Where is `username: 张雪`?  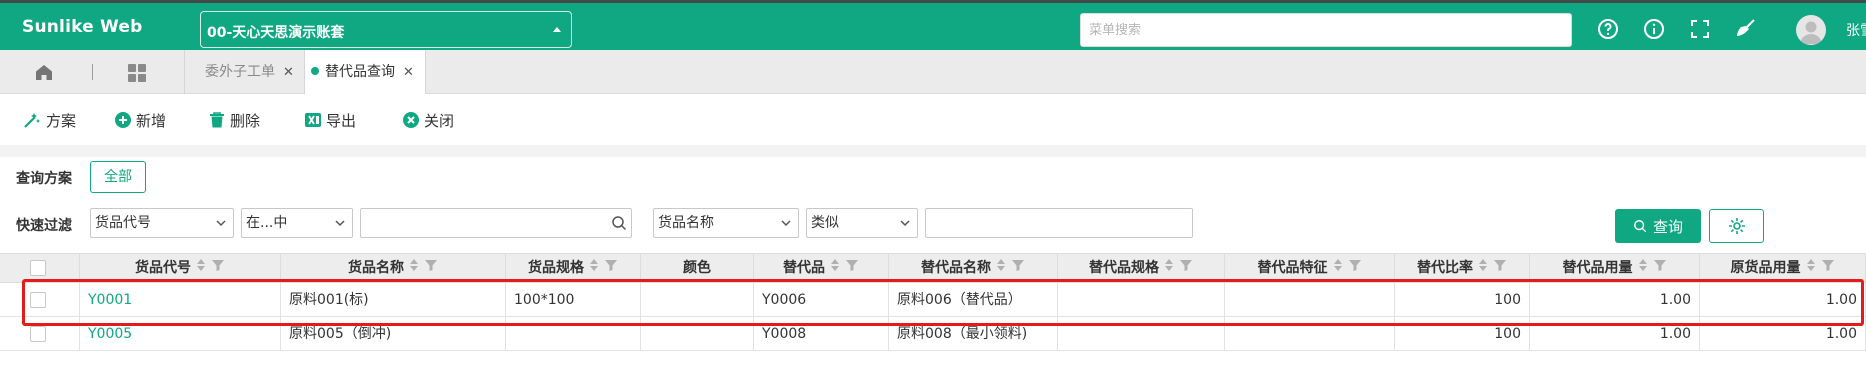 username: 张雪 is located at coordinates (1856, 30).